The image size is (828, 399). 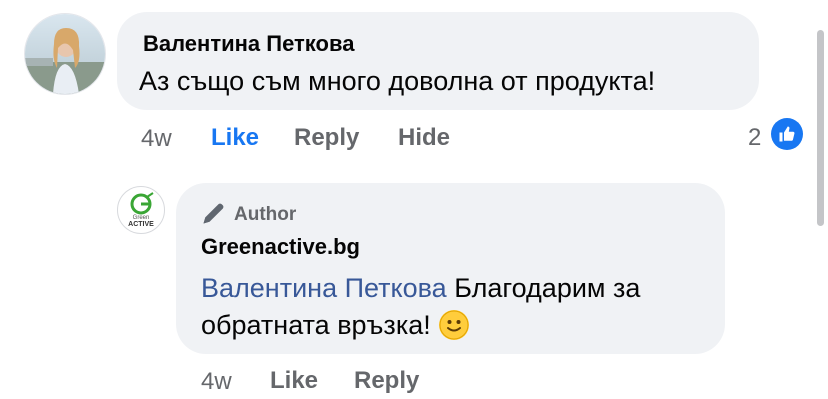 I want to click on comment-timestamp: 4w, so click(x=156, y=139).